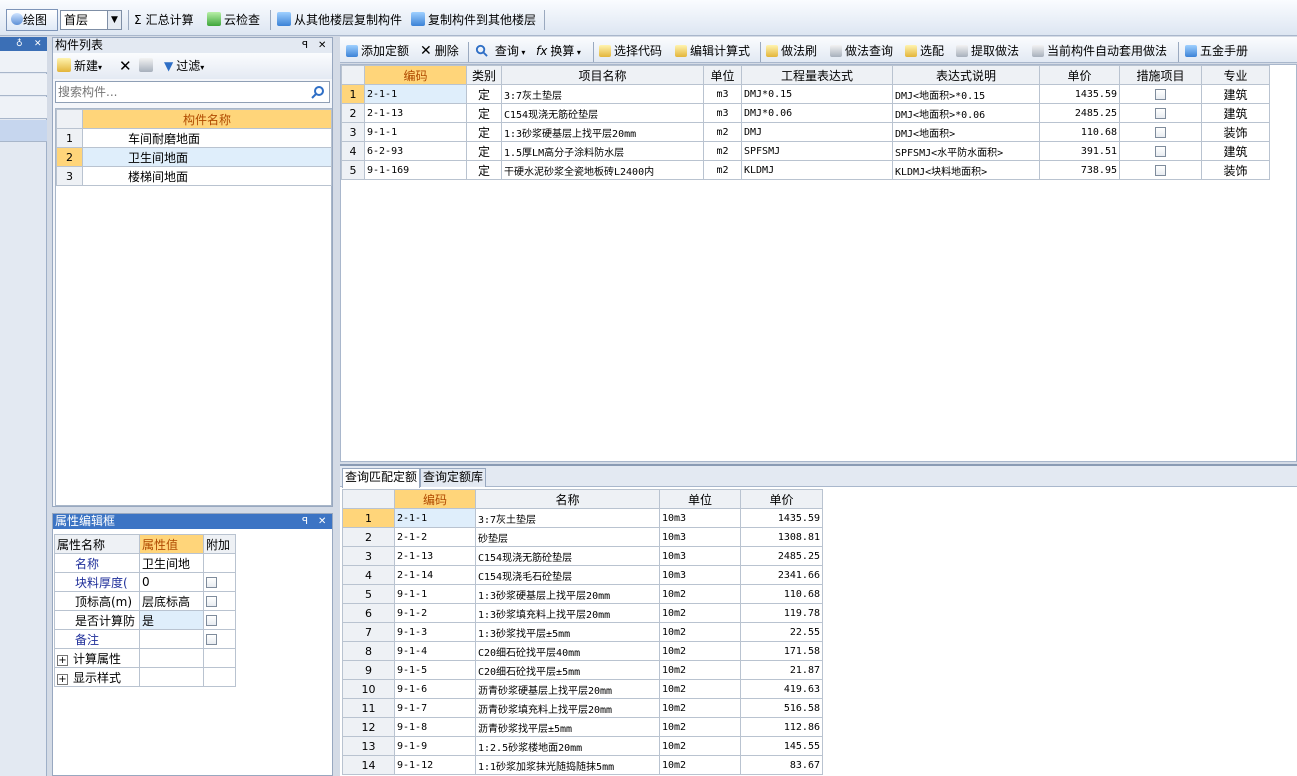  I want to click on price-cell: 1308.81, so click(781, 537).